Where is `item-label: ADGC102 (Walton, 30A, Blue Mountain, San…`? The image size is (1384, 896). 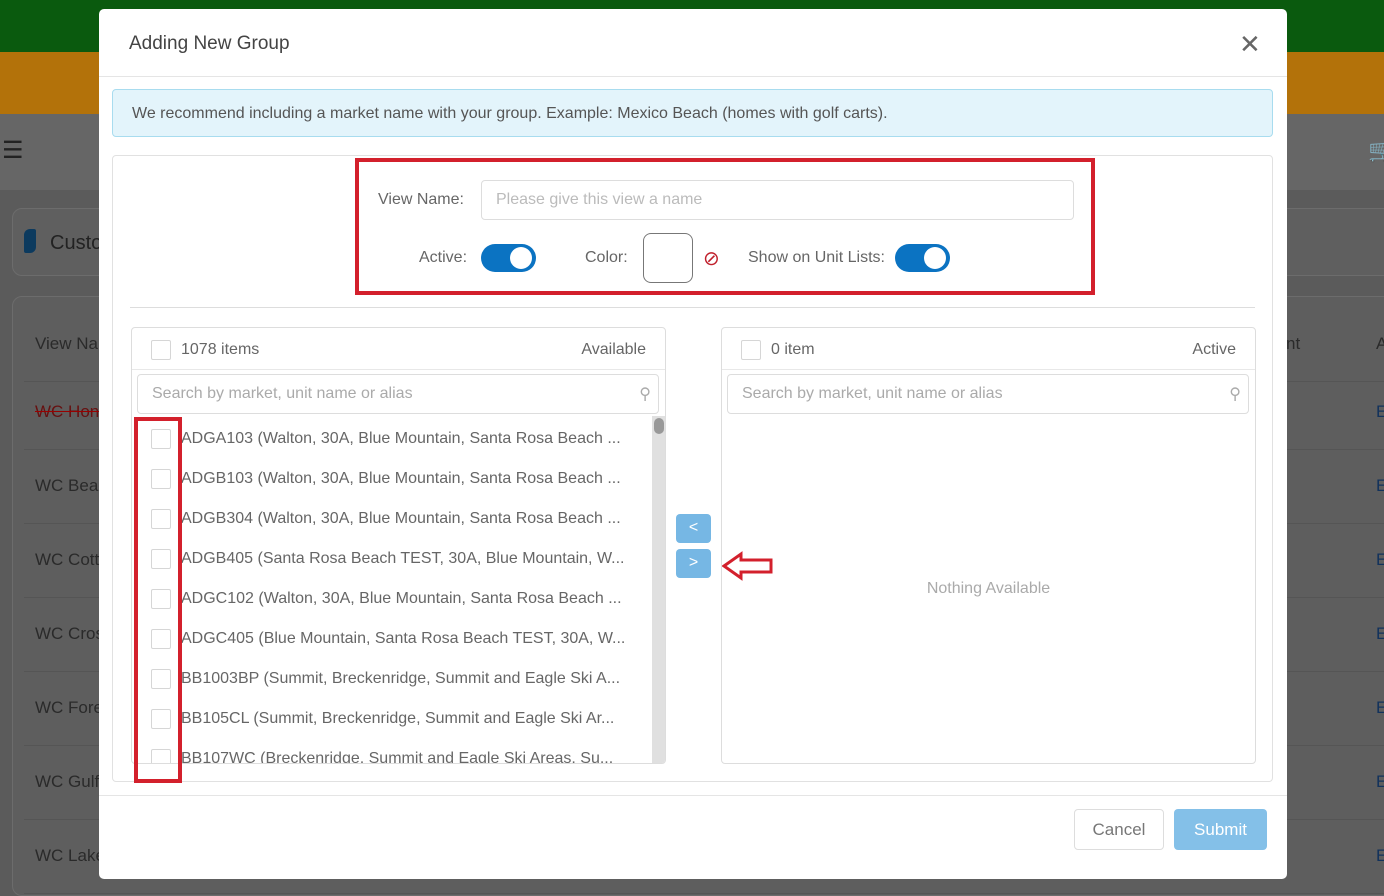 item-label: ADGC102 (Walton, 30A, Blue Mountain, San… is located at coordinates (401, 598).